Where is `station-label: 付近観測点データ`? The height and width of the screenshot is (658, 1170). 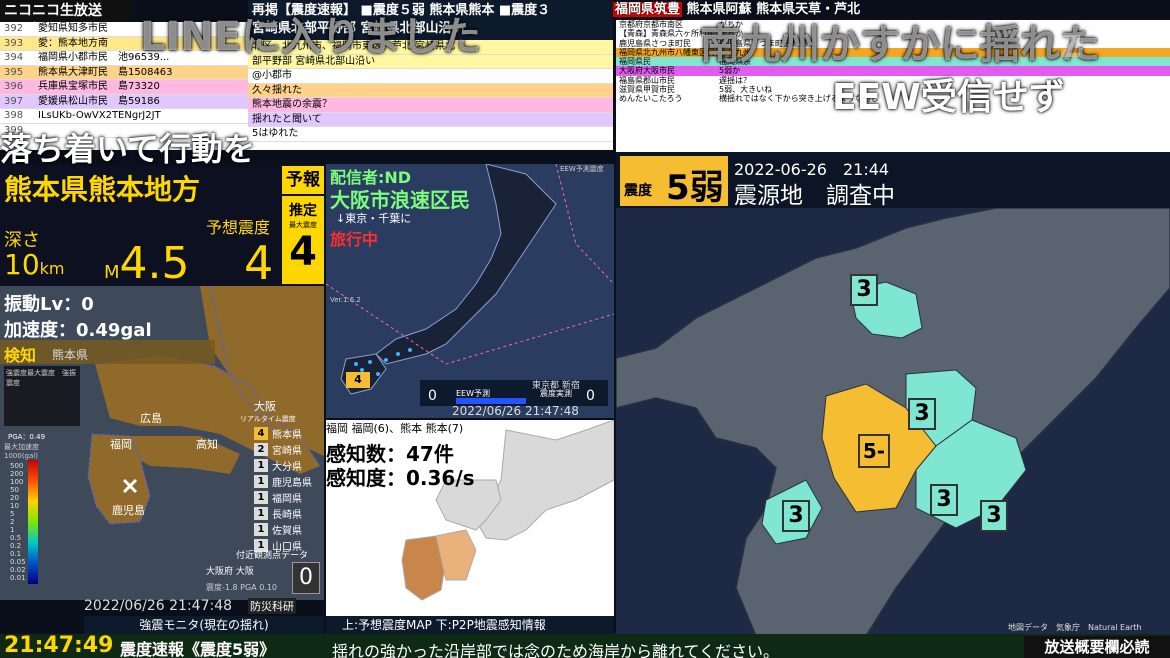 station-label: 付近観測点データ is located at coordinates (272, 556).